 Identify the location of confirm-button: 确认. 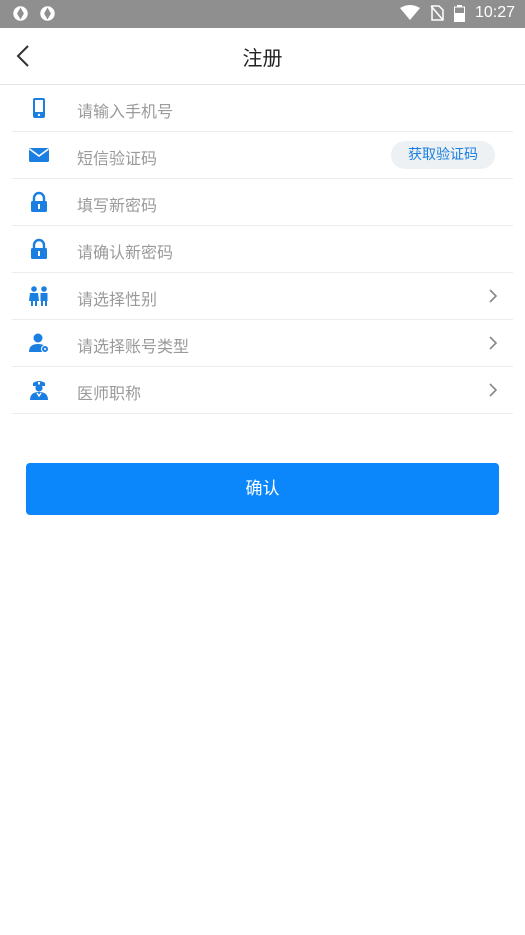
(262, 489).